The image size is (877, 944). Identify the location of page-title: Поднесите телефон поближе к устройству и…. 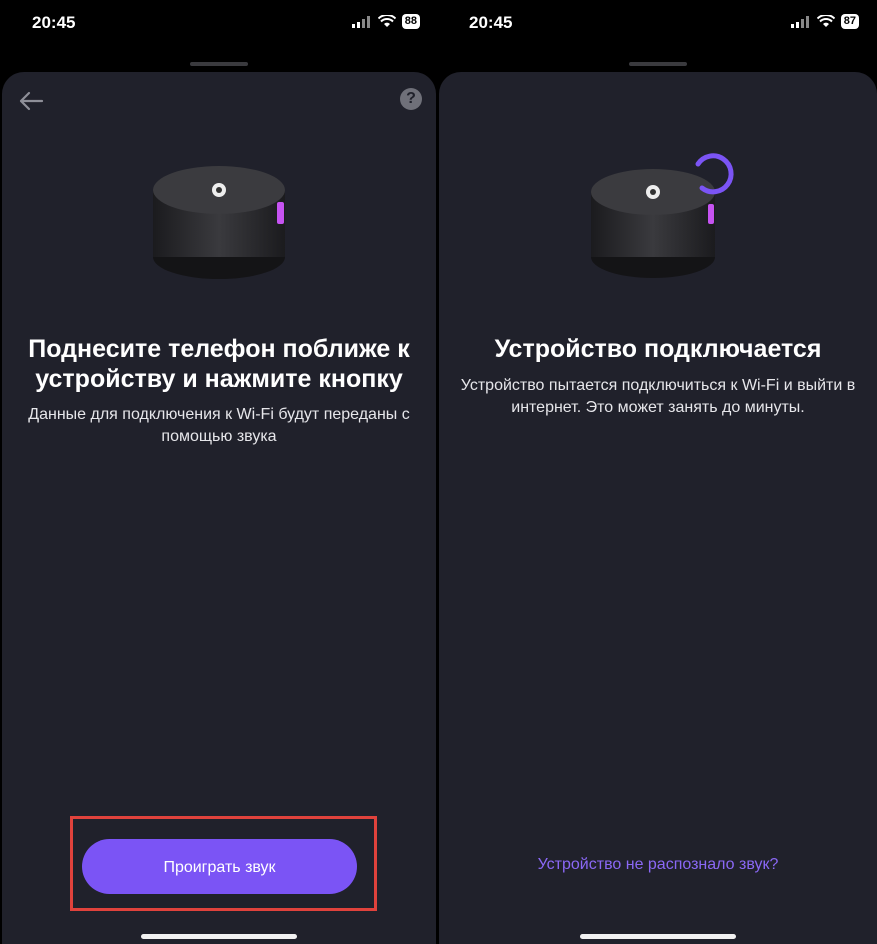
(219, 364).